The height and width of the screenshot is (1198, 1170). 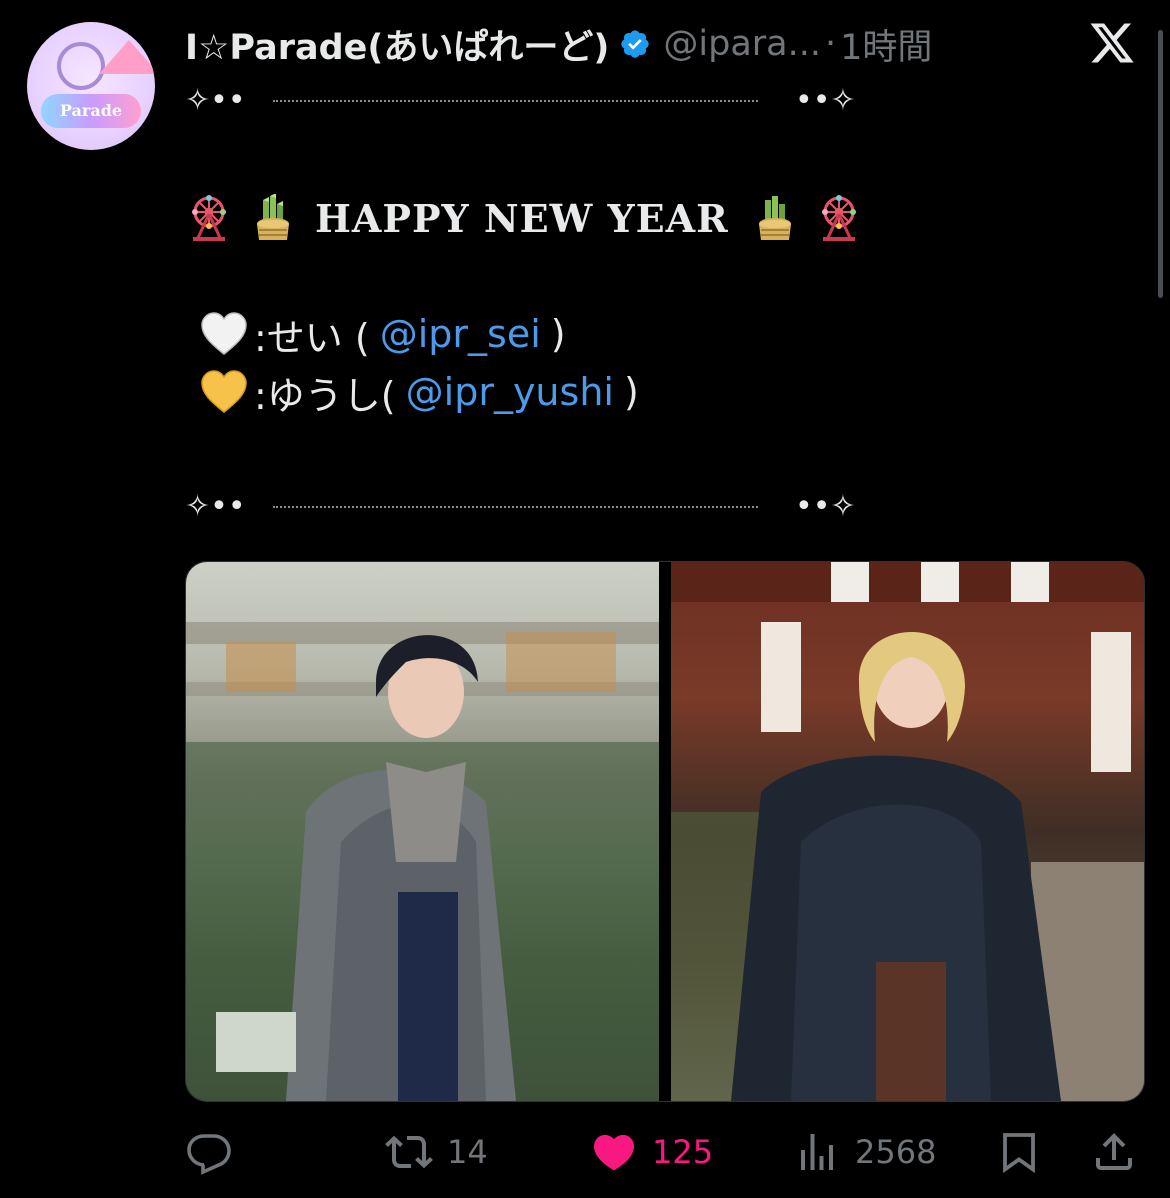 I want to click on share-icon, so click(x=1114, y=1151).